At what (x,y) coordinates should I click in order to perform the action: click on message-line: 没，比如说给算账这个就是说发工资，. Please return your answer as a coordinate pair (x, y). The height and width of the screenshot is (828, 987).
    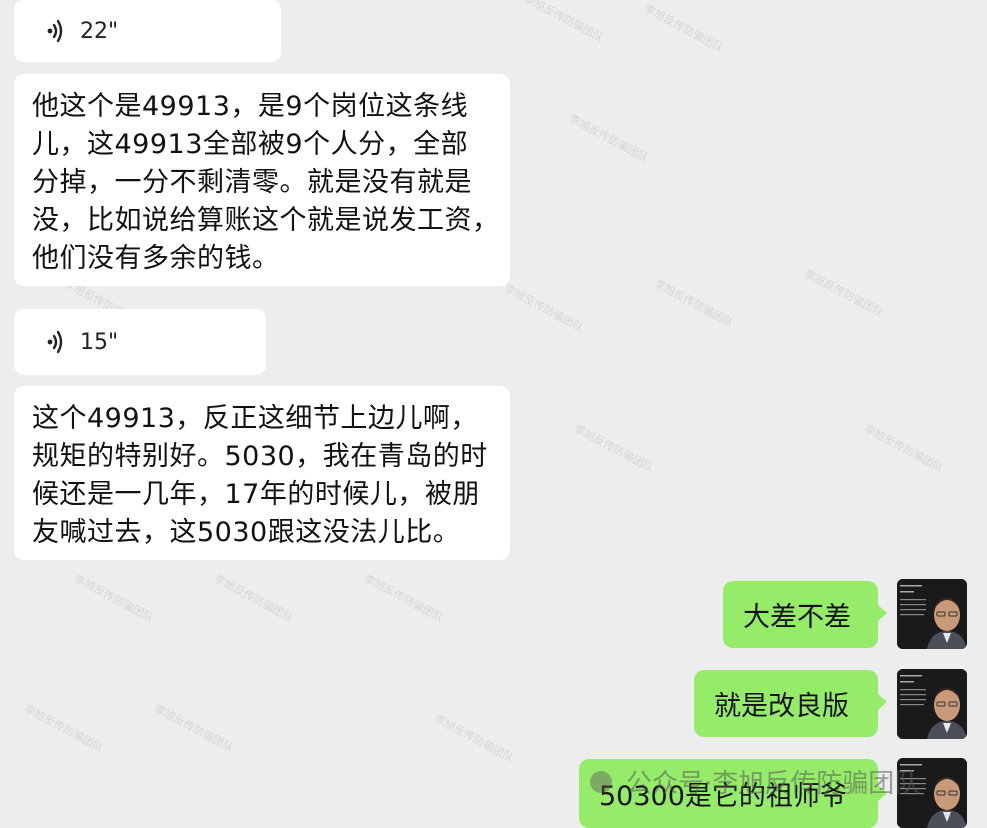
    Looking at the image, I should click on (266, 220).